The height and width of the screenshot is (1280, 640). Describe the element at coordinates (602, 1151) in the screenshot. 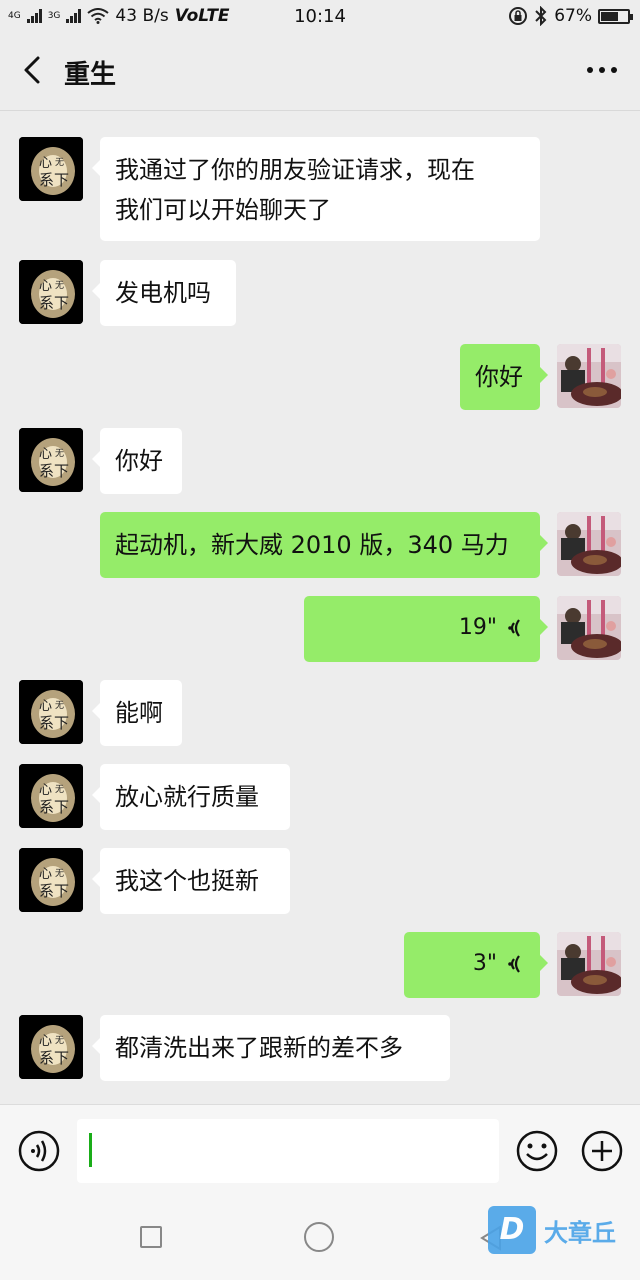

I see `plus-icon` at that location.